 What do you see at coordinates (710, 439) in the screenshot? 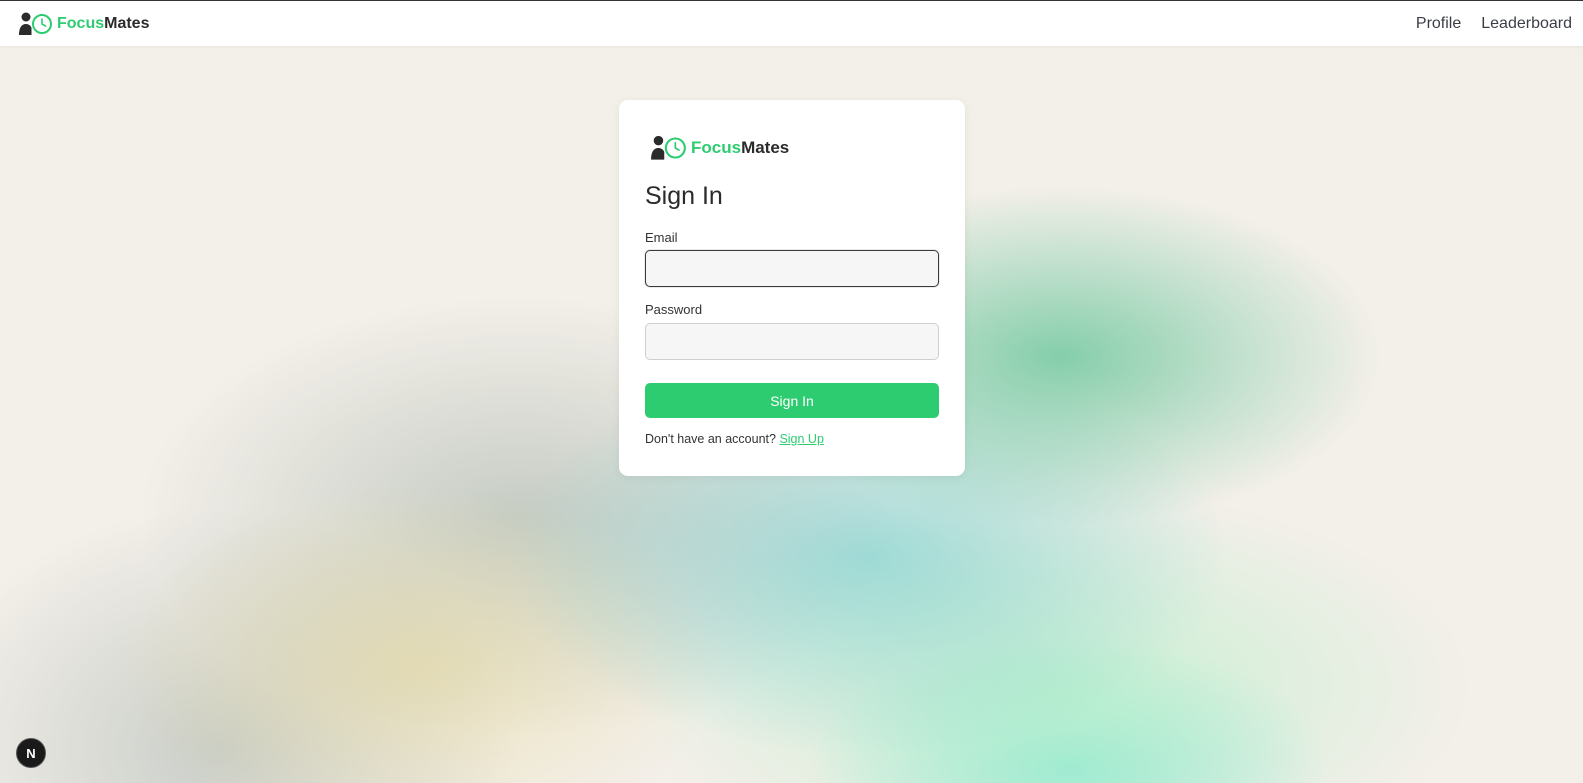
I see `signup-prompt-text: Don't have an account?` at bounding box center [710, 439].